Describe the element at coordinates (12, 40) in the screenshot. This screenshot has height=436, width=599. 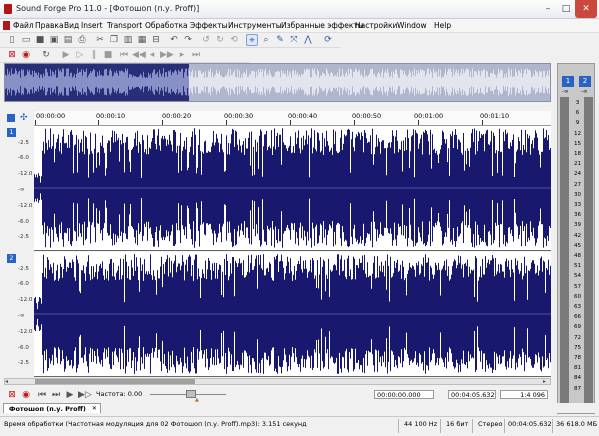
I see `new-icon: ▯` at that location.